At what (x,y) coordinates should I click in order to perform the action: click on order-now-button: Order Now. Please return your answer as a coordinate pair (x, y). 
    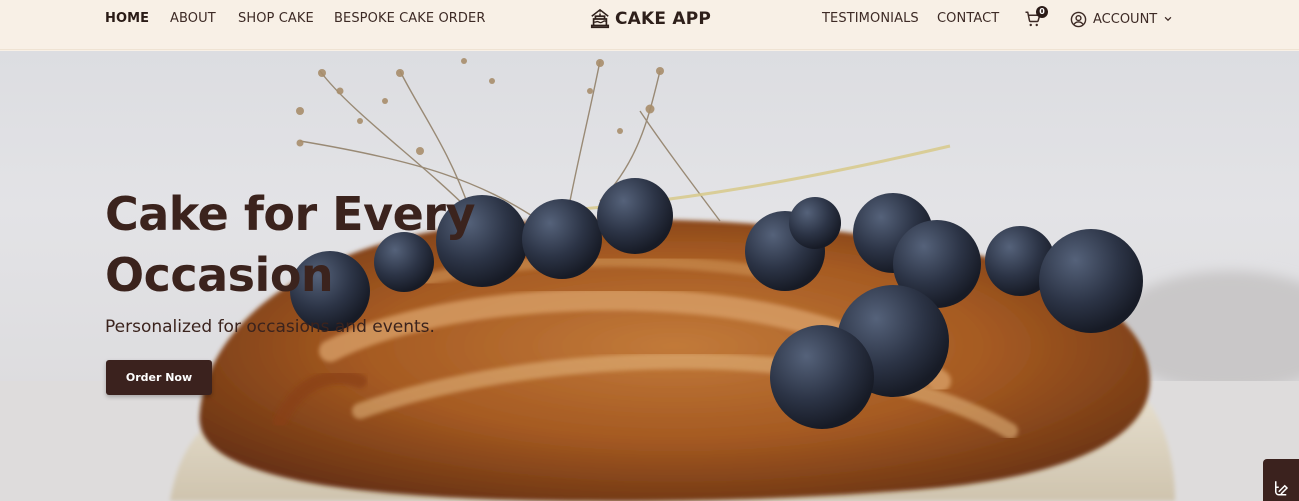
    Looking at the image, I should click on (159, 377).